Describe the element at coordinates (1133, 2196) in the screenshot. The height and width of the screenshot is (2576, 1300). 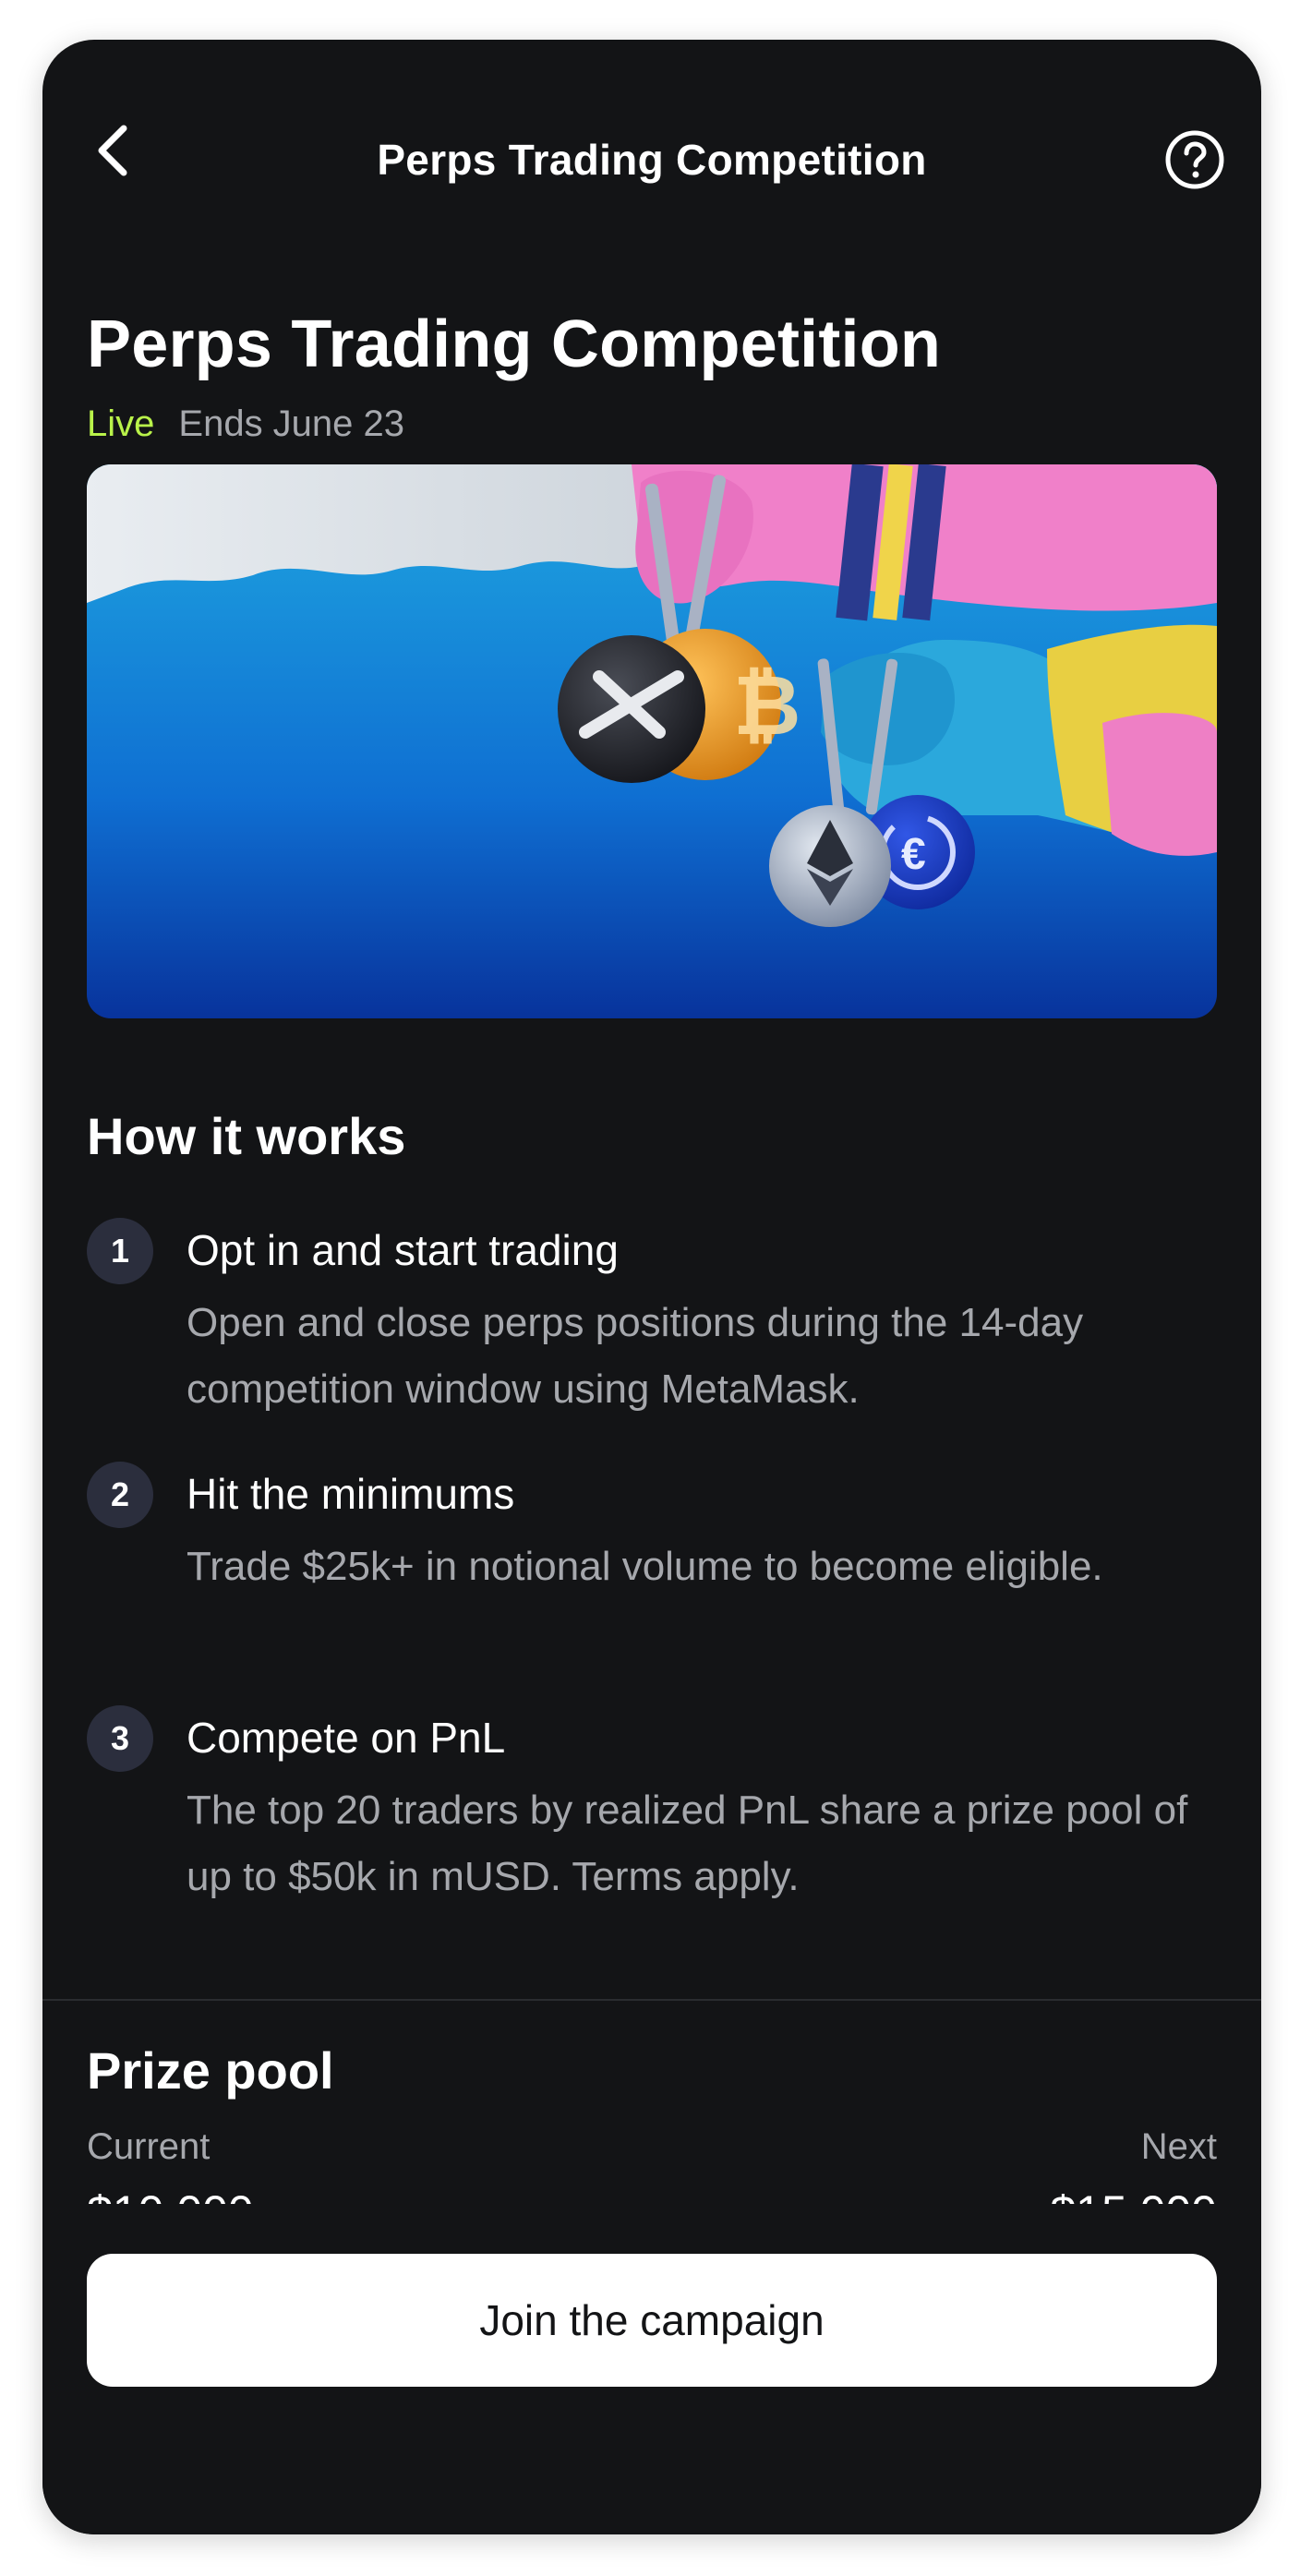
I see `prize-next-value: $15,000` at that location.